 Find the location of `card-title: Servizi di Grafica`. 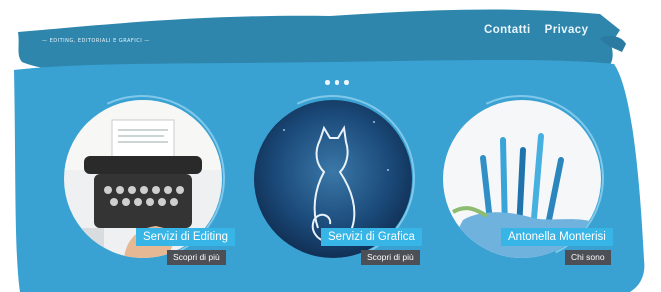

card-title: Servizi di Grafica is located at coordinates (371, 237).